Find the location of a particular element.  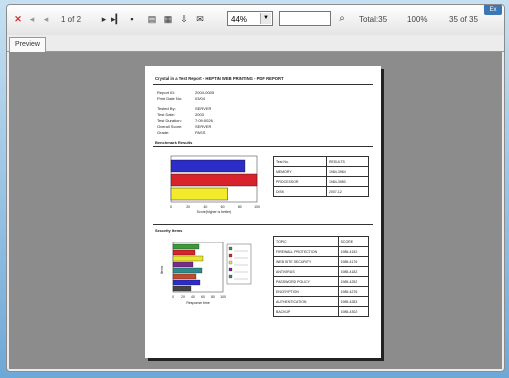

table-cell: PASSWORD POLICY is located at coordinates (306, 281).